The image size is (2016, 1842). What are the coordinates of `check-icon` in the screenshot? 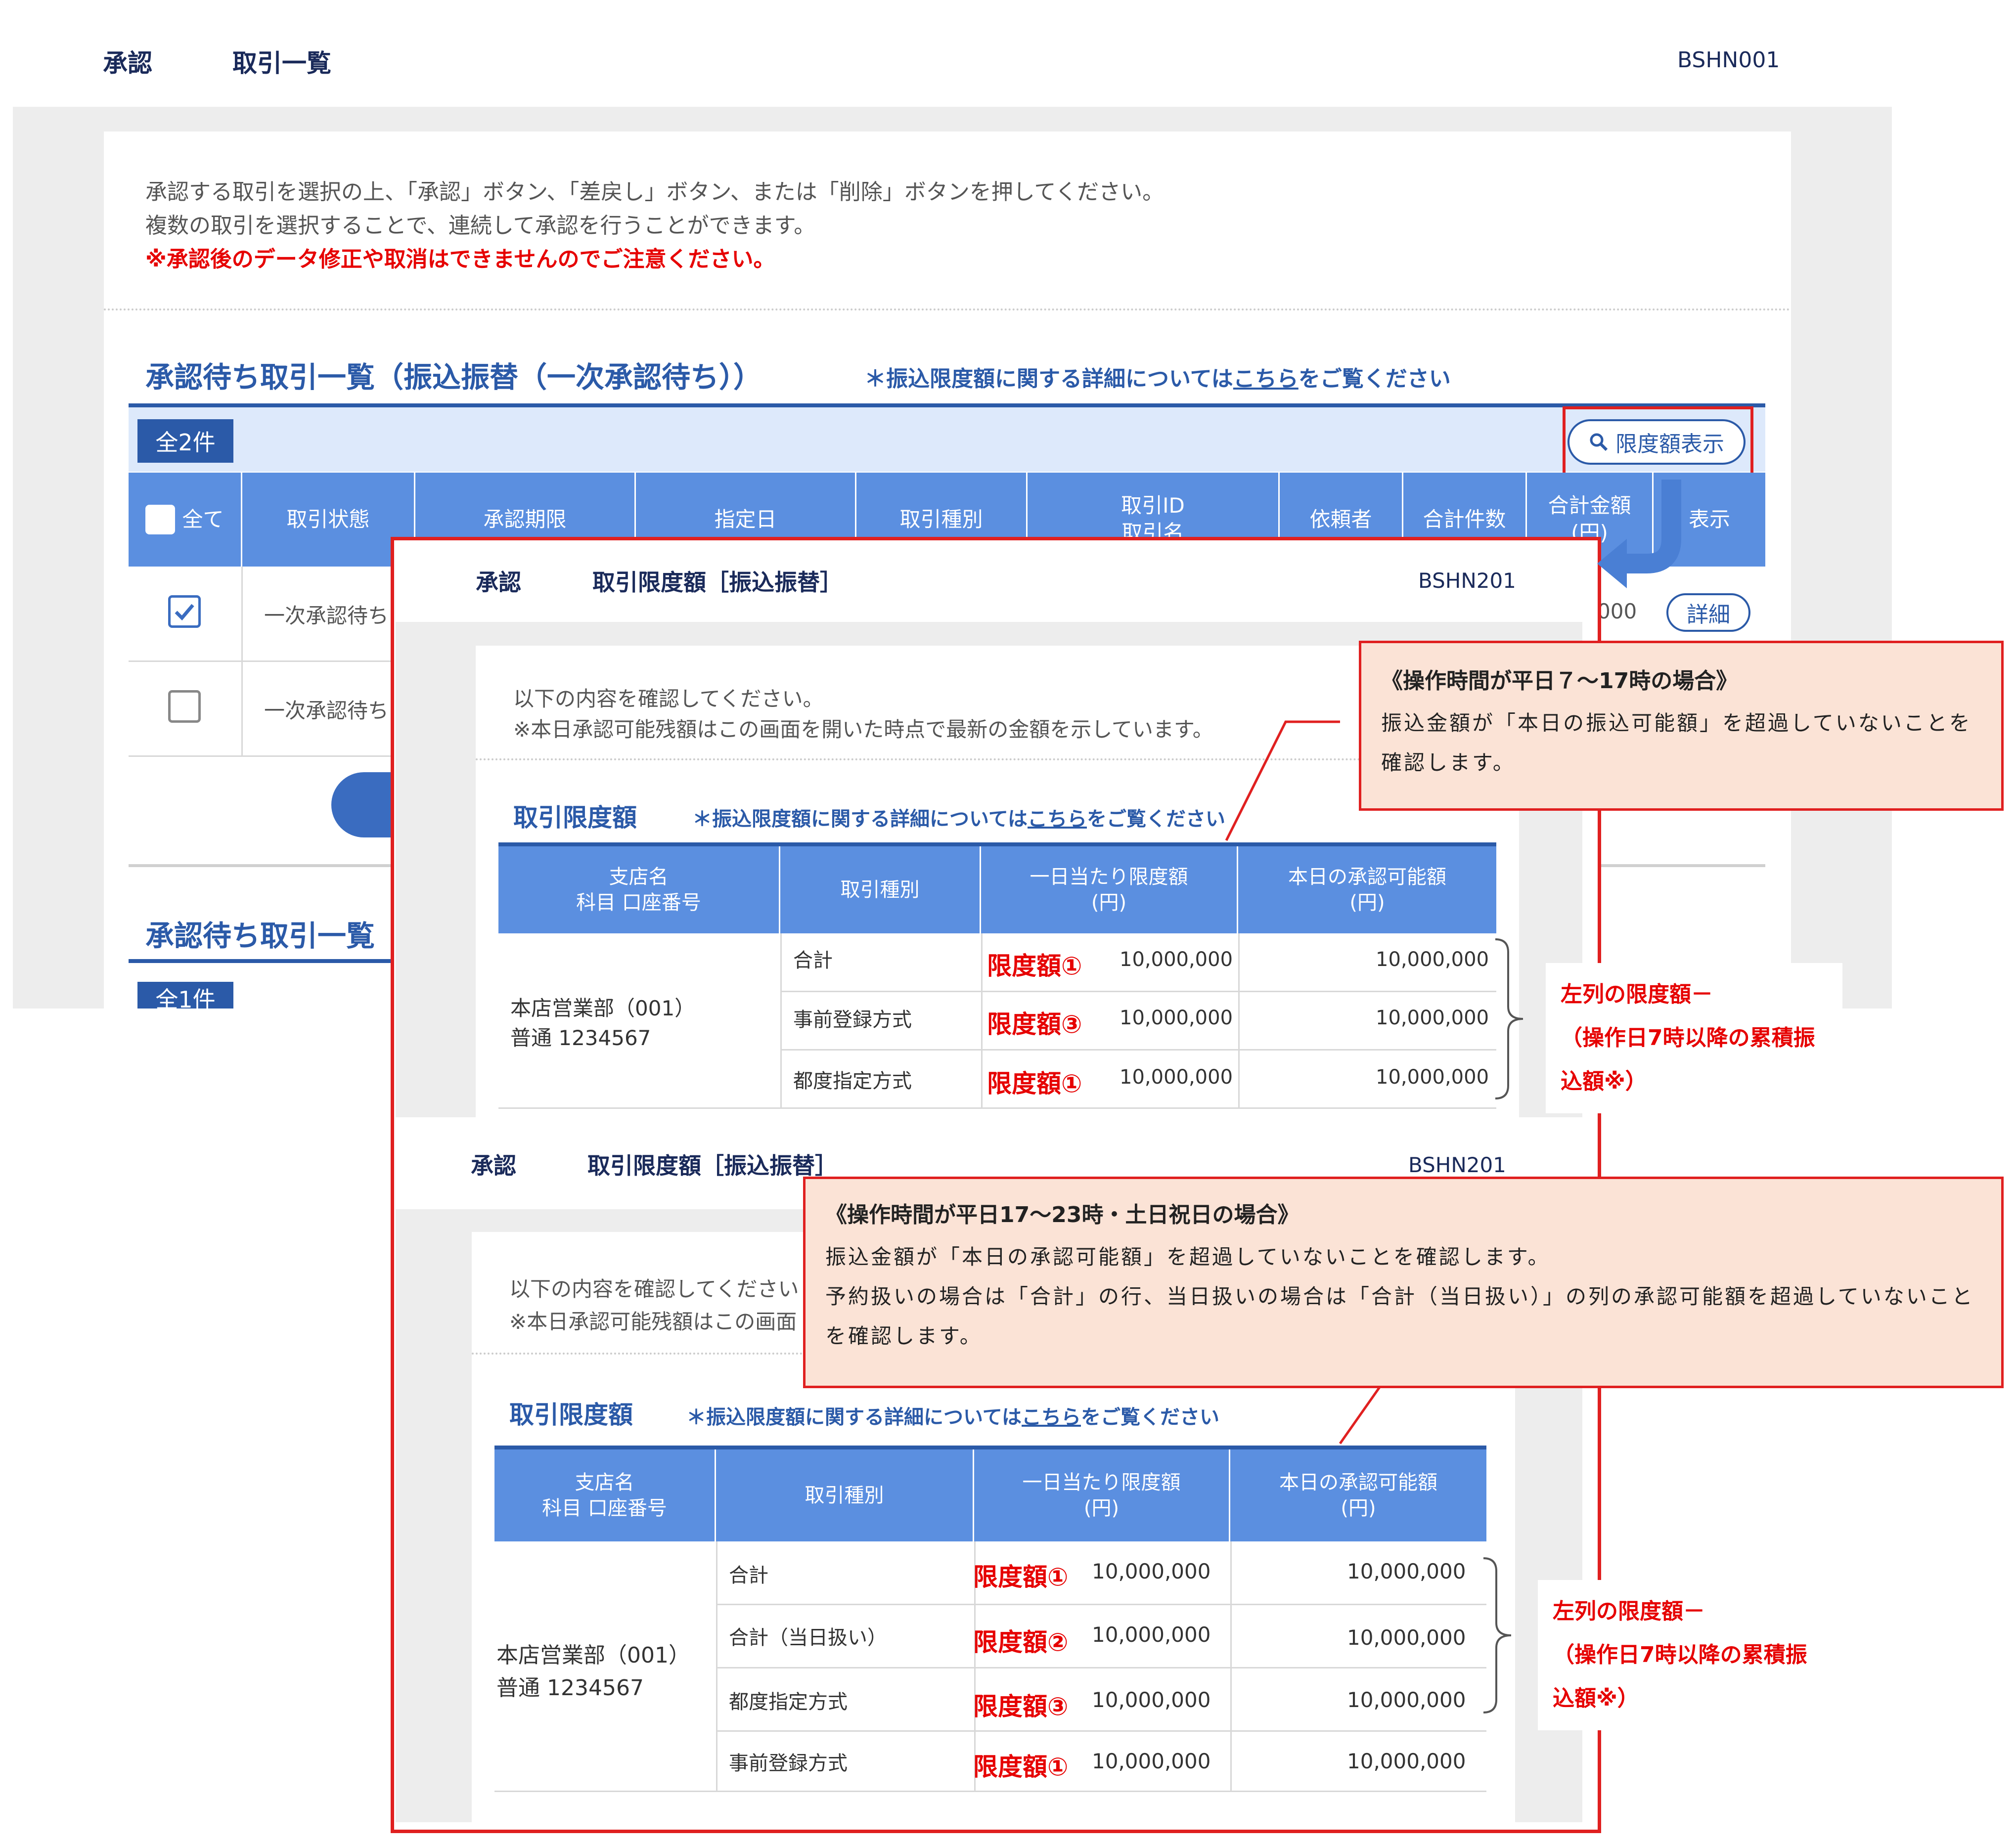 It's located at (184, 612).